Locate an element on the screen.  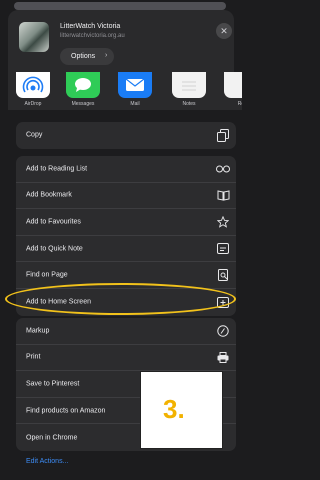
action-label: Add to Favourites is located at coordinates (53, 222).